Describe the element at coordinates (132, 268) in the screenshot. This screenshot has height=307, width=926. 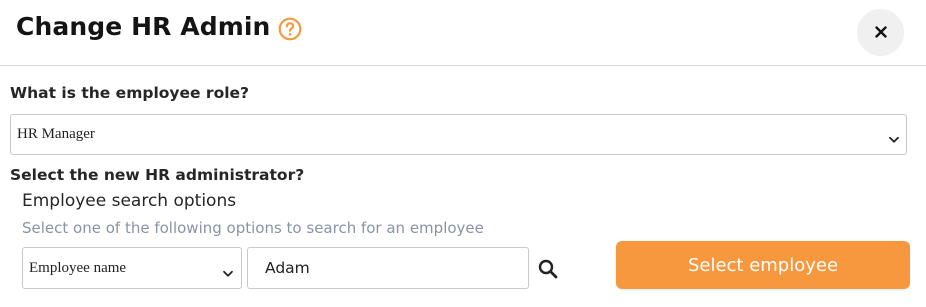
I see `search-option-select: Employee name` at that location.